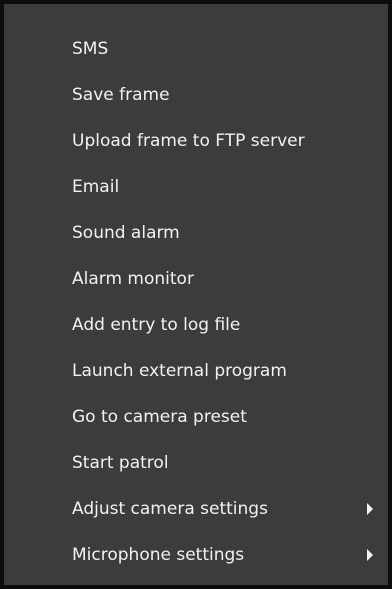 Image resolution: width=392 pixels, height=589 pixels. What do you see at coordinates (196, 463) in the screenshot?
I see `menu-item-start-patrol: Start patrol` at bounding box center [196, 463].